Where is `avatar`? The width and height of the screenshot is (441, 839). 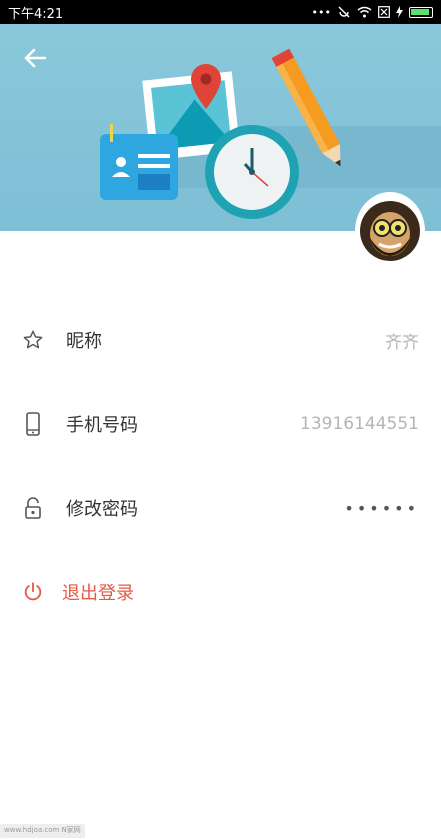
avatar is located at coordinates (390, 231).